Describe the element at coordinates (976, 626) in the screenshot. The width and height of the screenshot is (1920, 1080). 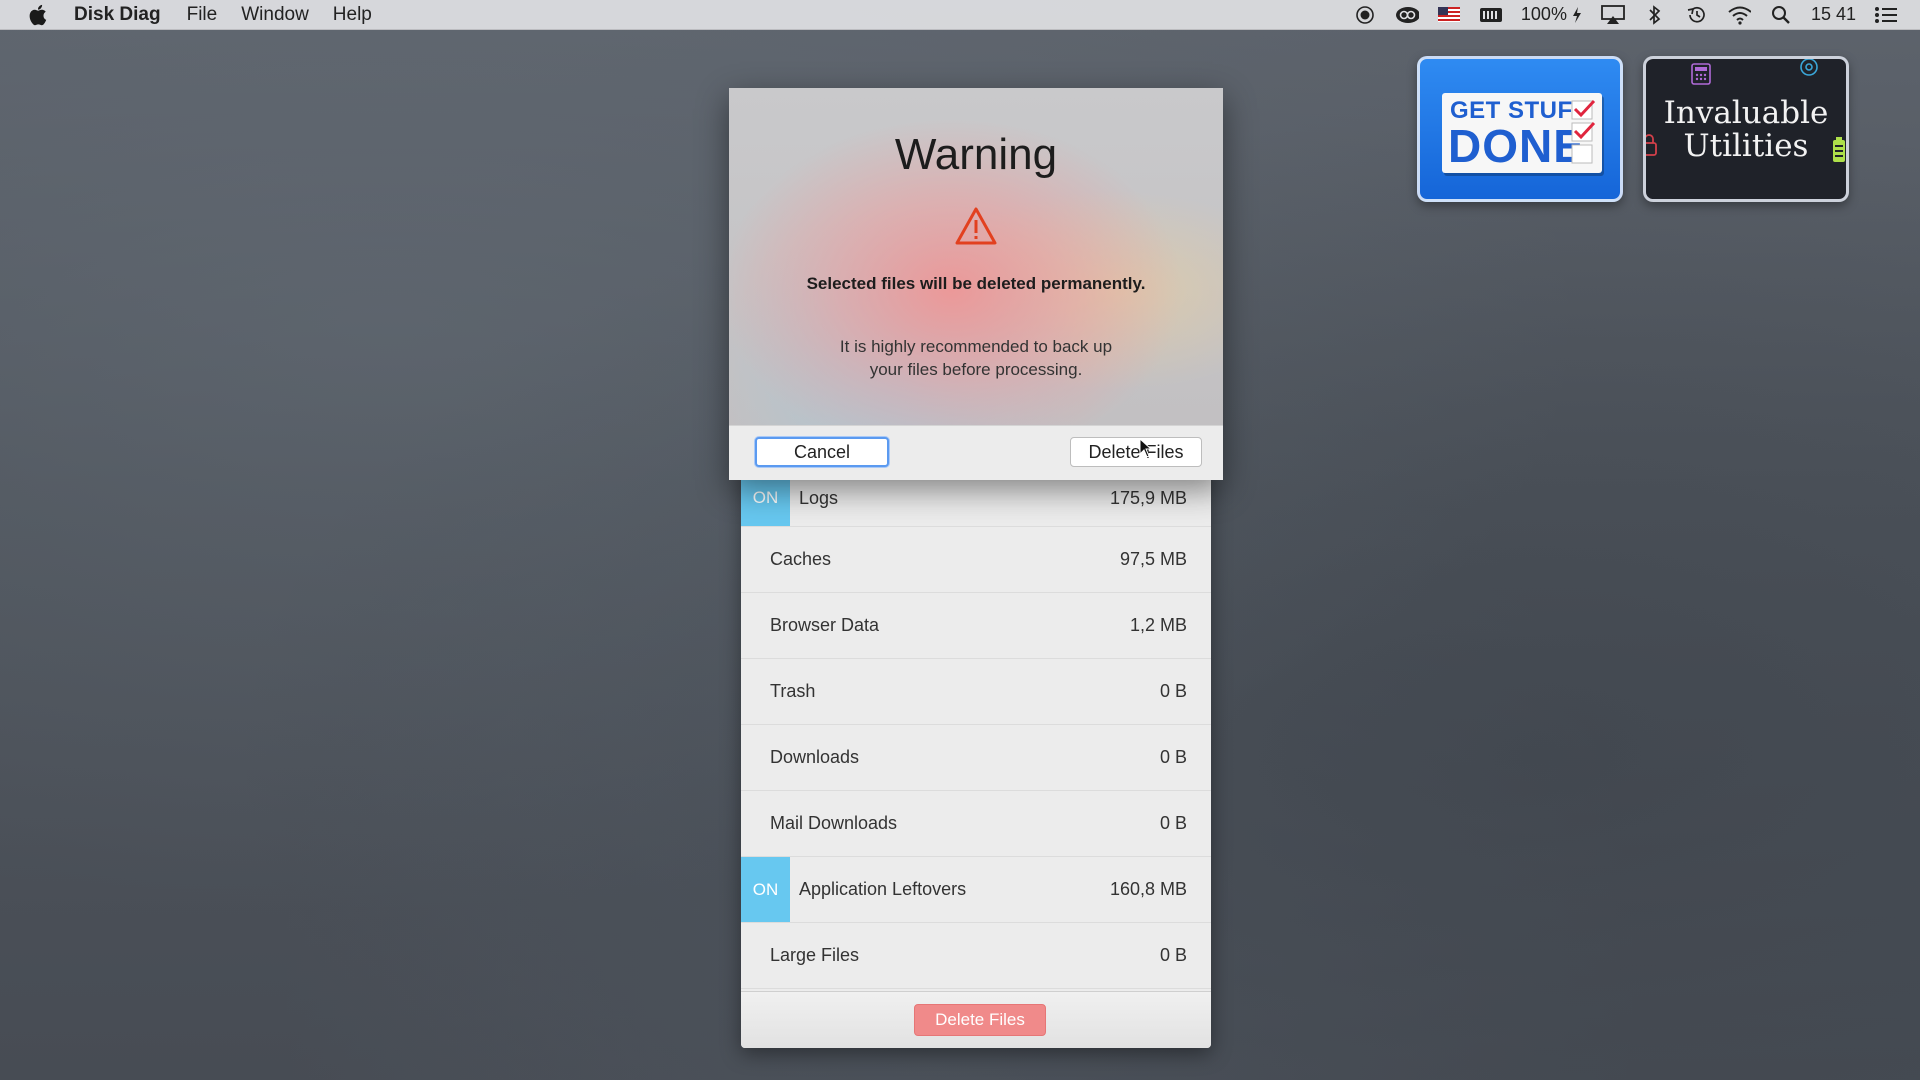
I see `list-item: Browser Data 1,2 MB` at that location.